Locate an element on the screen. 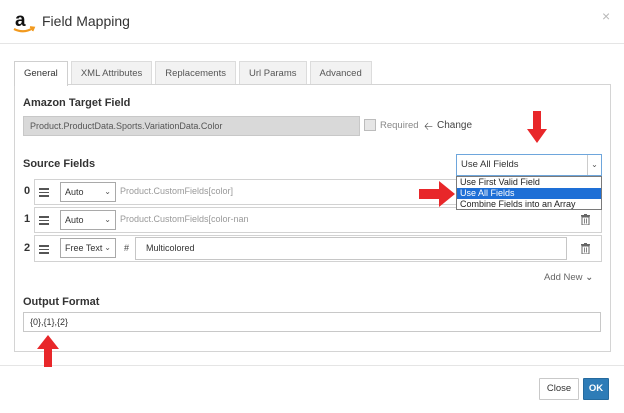 This screenshot has width=624, height=413. footer-divider is located at coordinates (312, 365).